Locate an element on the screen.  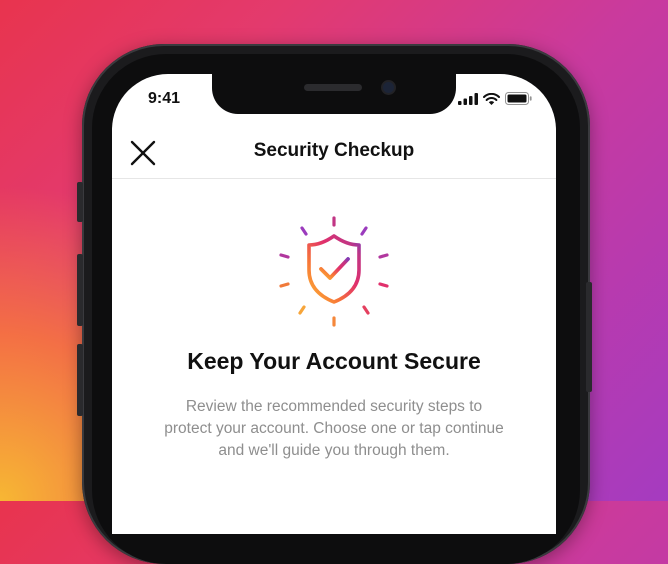
phone-volume-up is located at coordinates (80, 290).